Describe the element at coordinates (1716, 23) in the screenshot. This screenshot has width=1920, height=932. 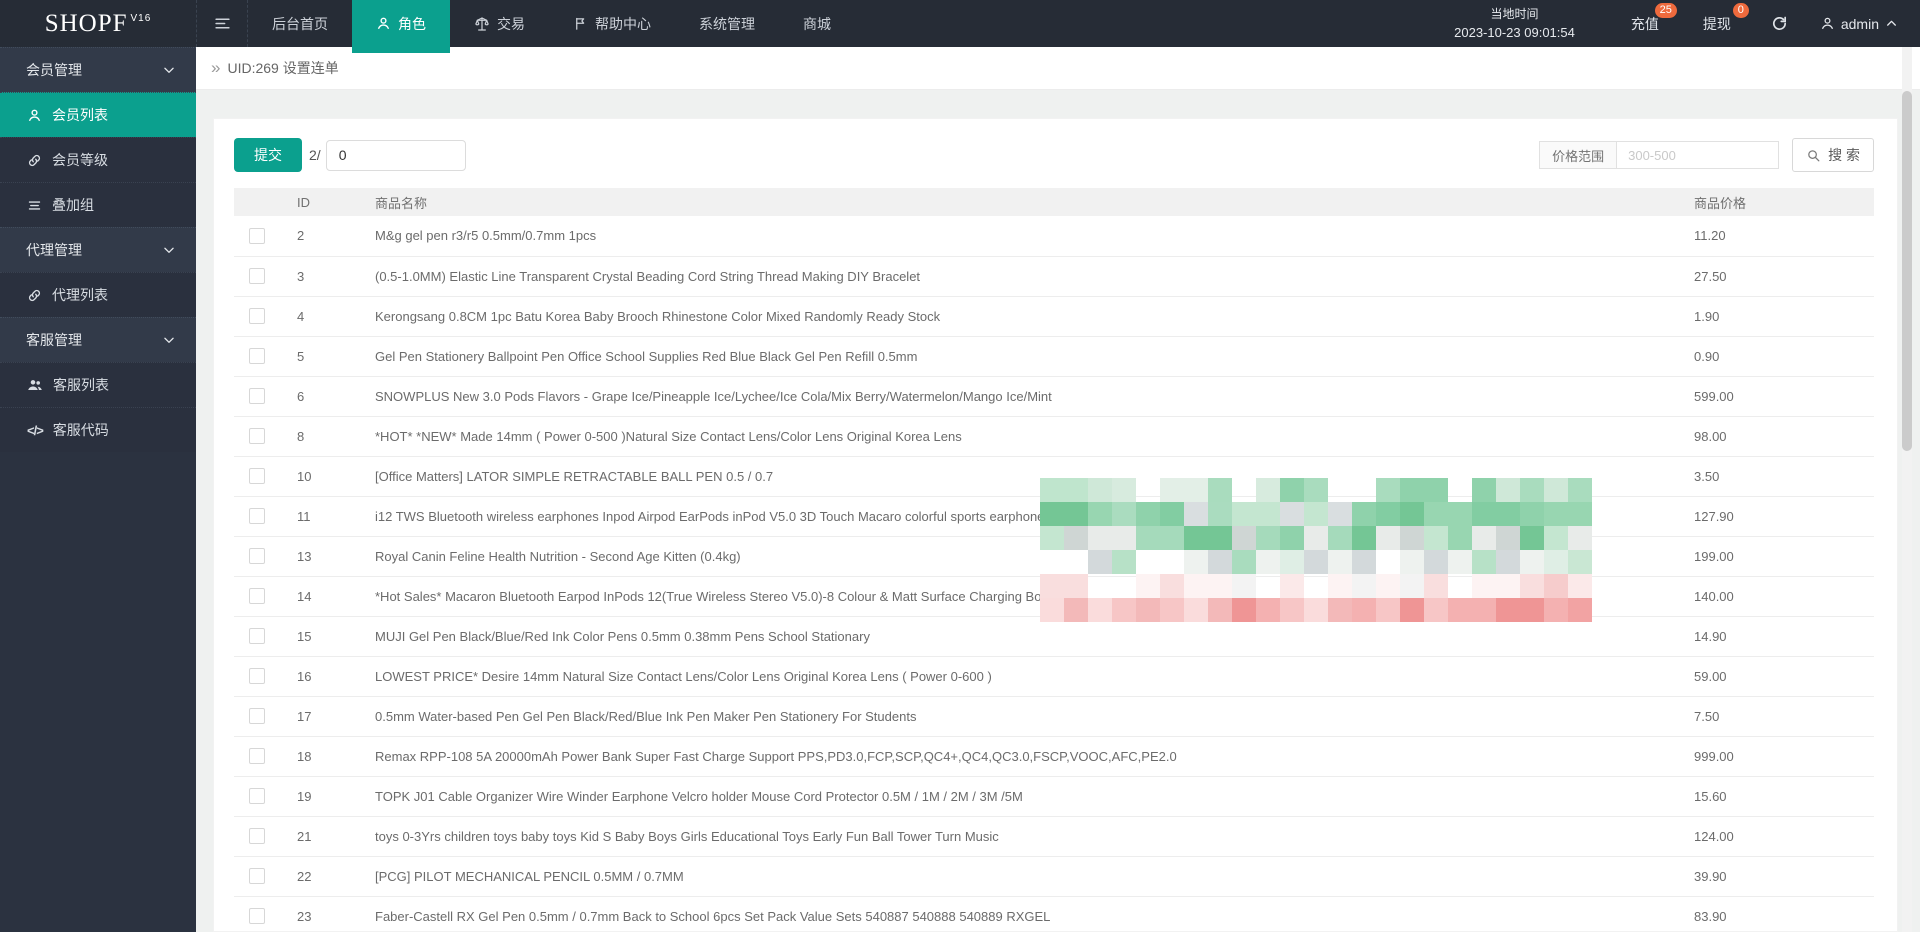
I see `withdraw-label: 提现` at that location.